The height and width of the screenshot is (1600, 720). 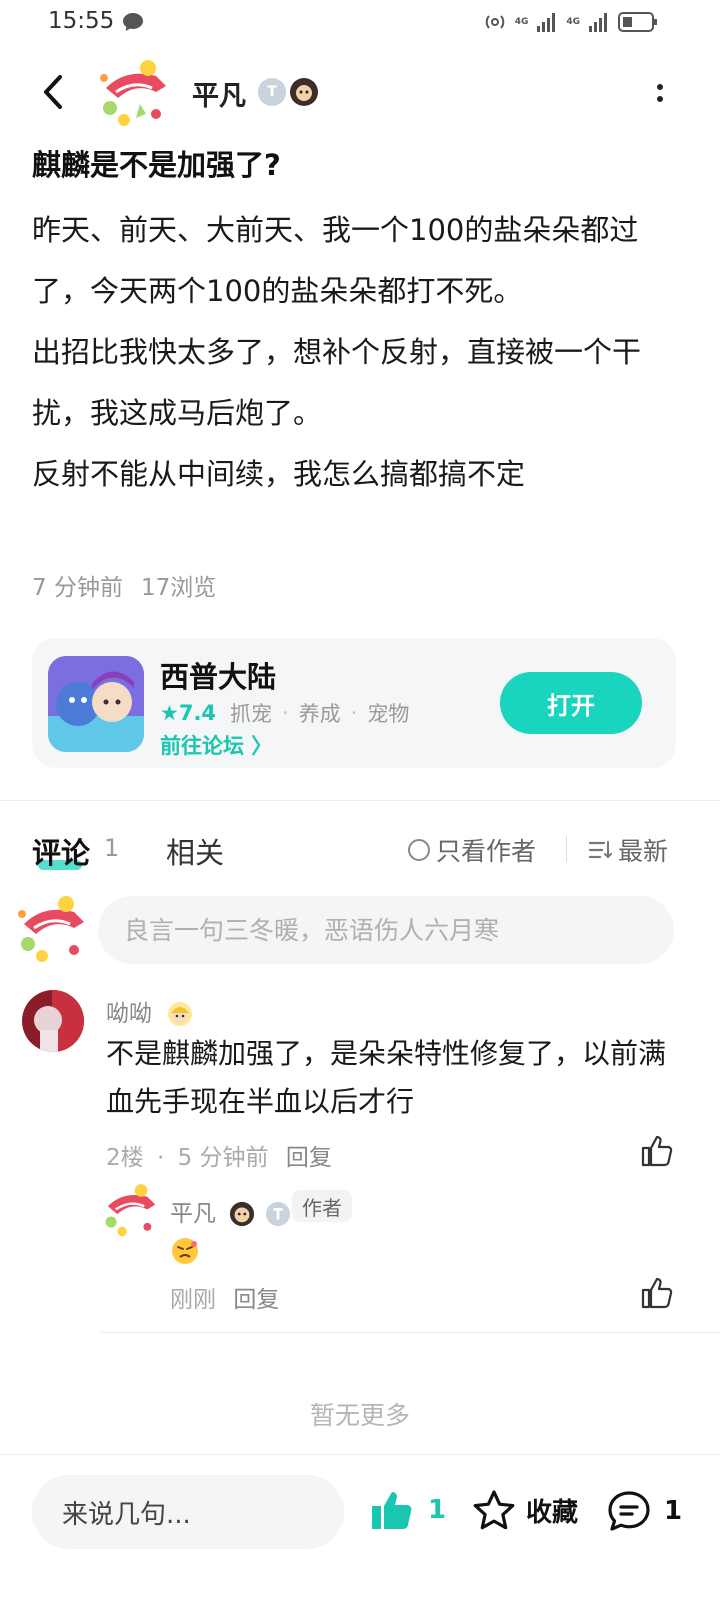 I want to click on reply-reply-button: 回复, so click(x=256, y=1300).